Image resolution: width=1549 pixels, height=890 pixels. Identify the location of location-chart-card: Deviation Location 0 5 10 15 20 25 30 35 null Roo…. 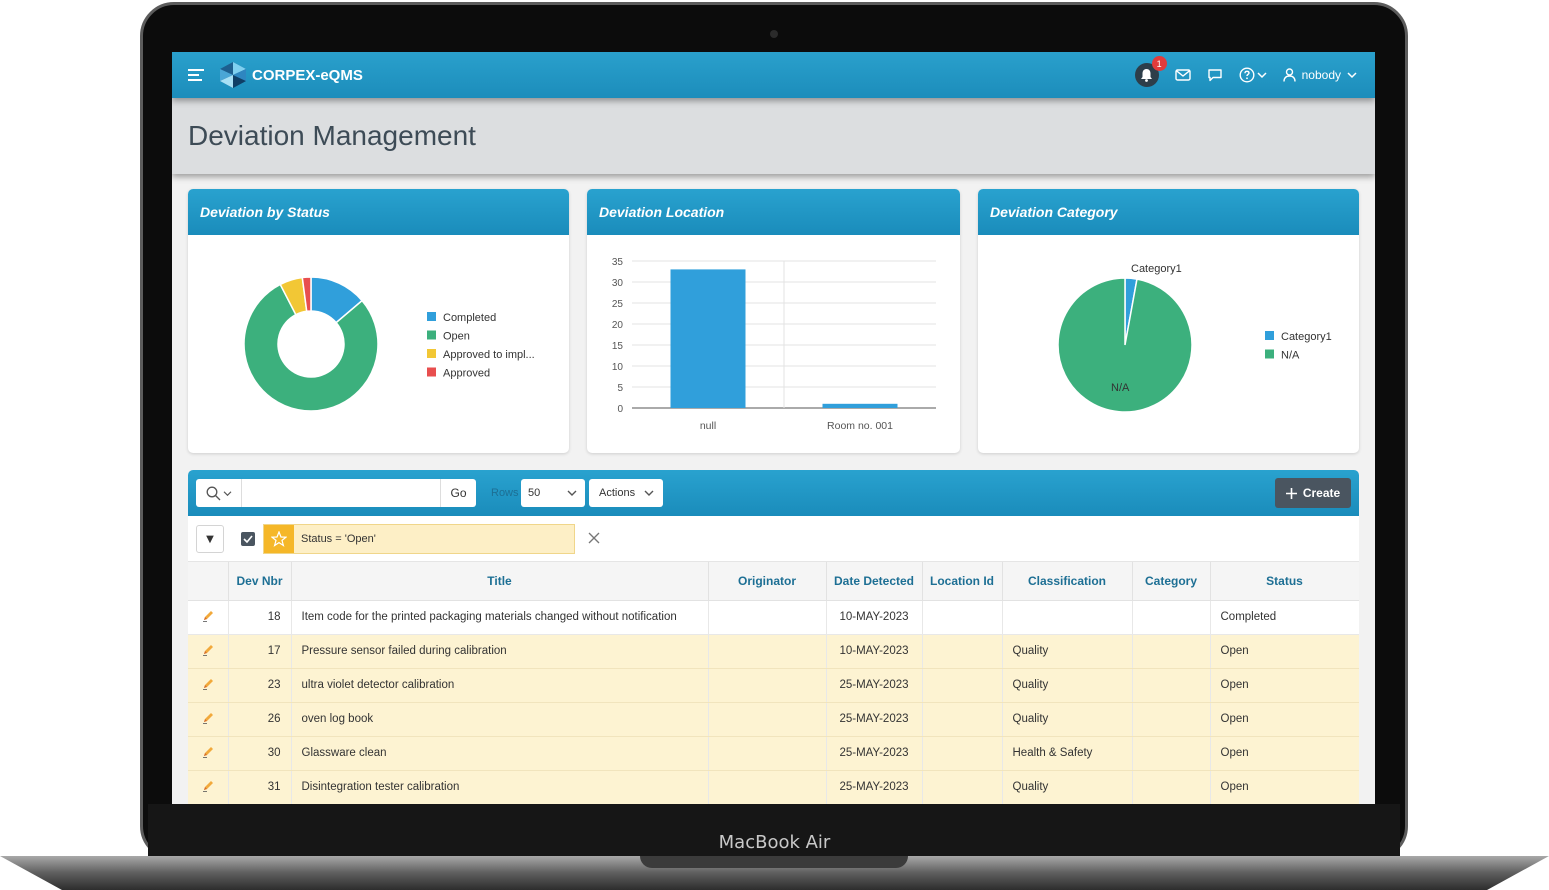
(773, 321).